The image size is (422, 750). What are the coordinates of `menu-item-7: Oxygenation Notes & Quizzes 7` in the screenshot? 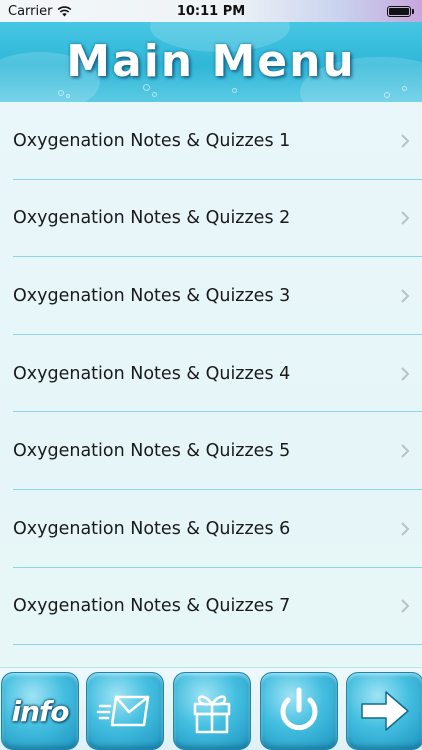 It's located at (211, 607).